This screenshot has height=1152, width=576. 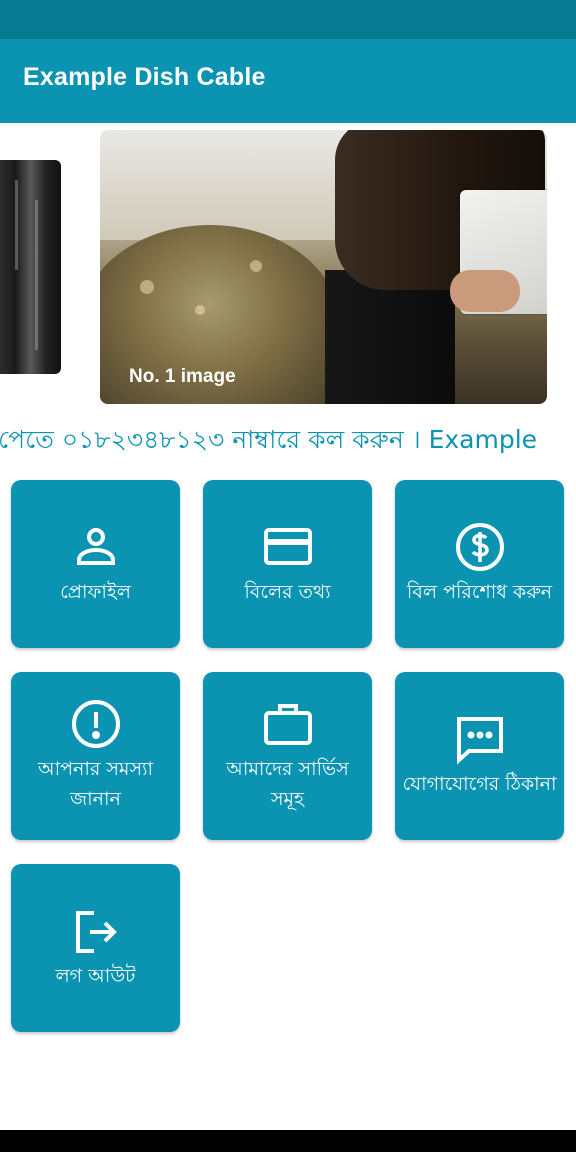 I want to click on briefcase-icon, so click(x=287, y=724).